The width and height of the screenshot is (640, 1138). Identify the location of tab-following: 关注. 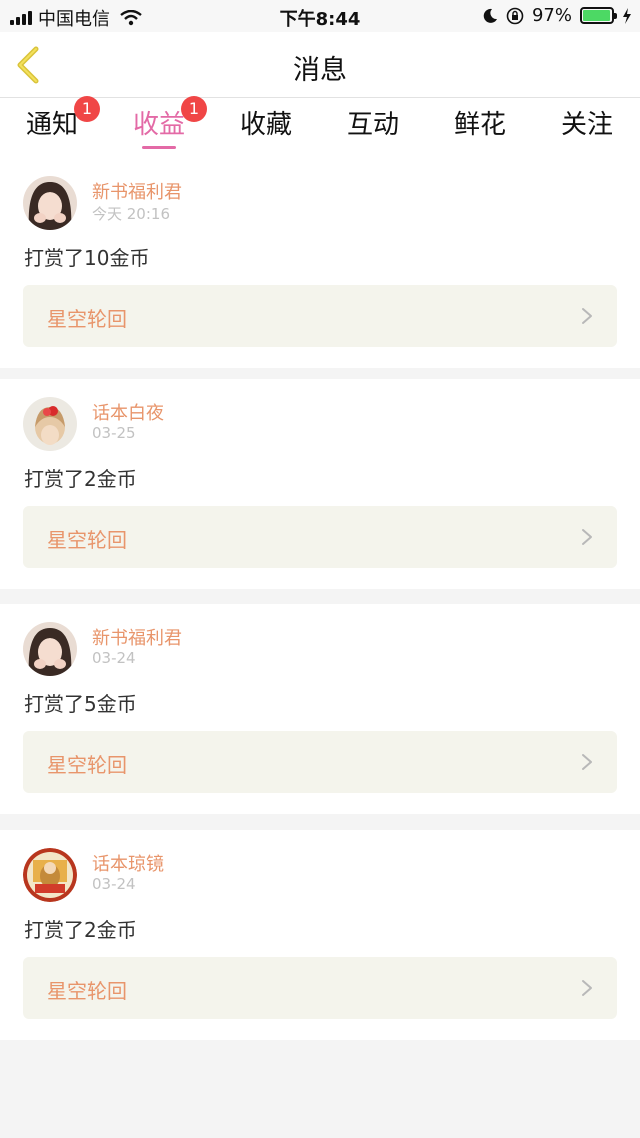
(586, 129).